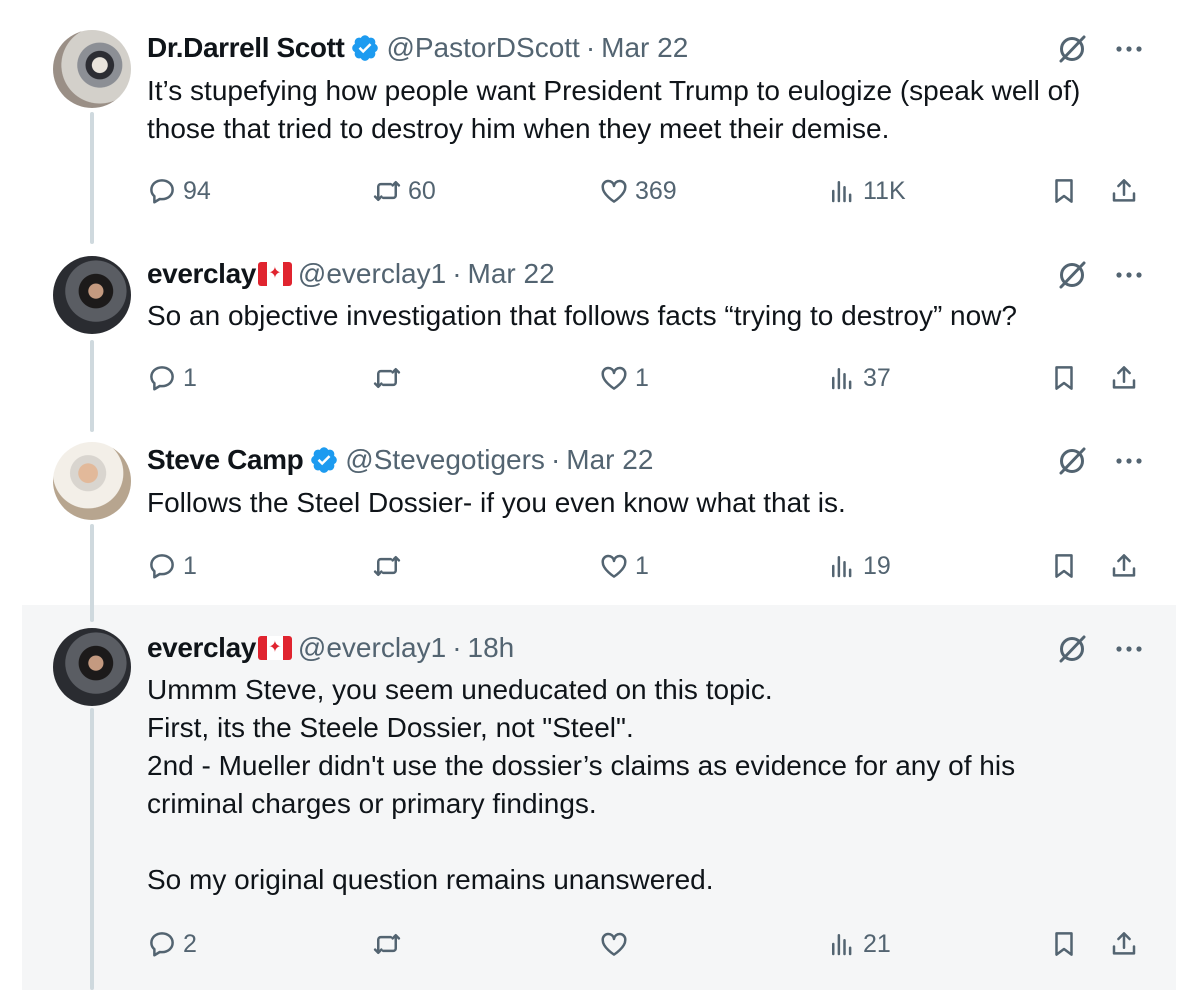 This screenshot has width=1200, height=990. What do you see at coordinates (642, 565) in the screenshot?
I see `like-count: 1` at bounding box center [642, 565].